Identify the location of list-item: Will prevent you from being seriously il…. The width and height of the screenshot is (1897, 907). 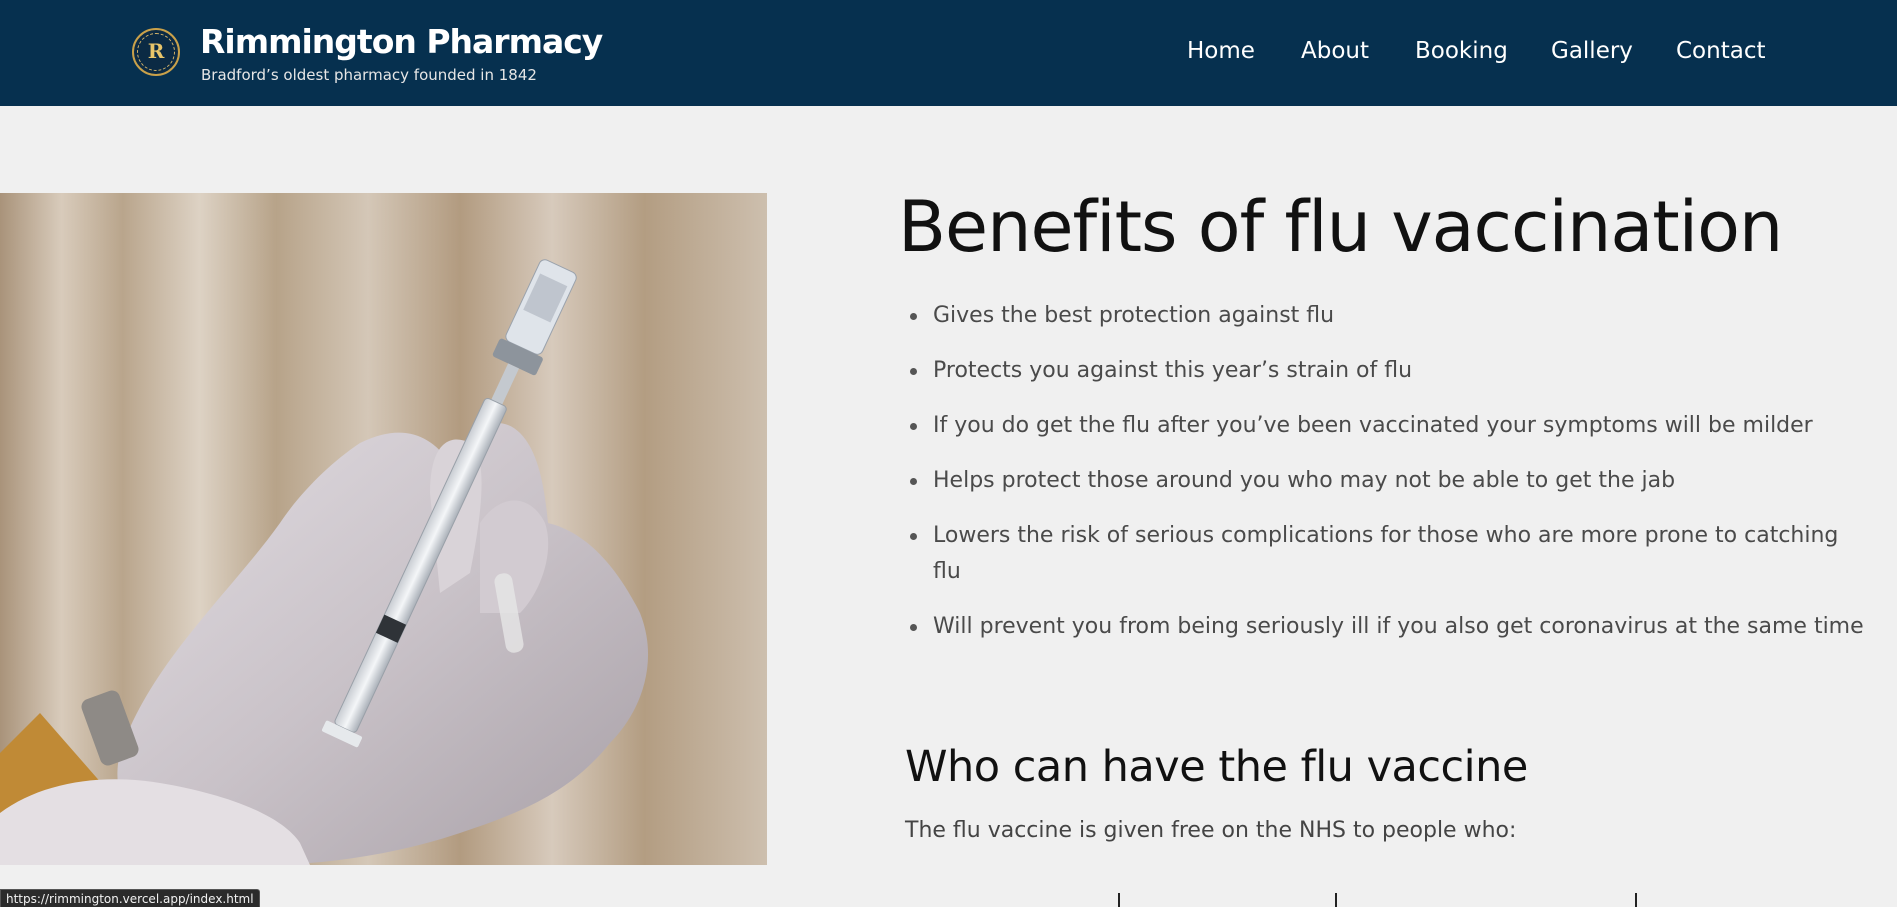
(1390, 627).